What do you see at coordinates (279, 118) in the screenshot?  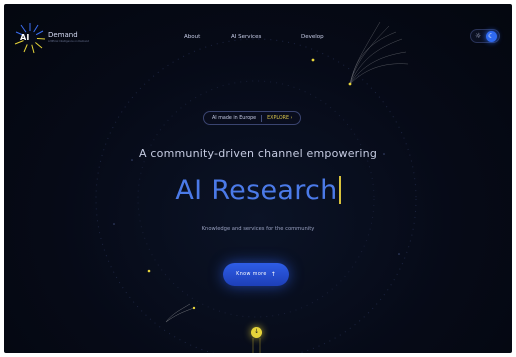 I see `announcement-explore-link: EXPLORE ›` at bounding box center [279, 118].